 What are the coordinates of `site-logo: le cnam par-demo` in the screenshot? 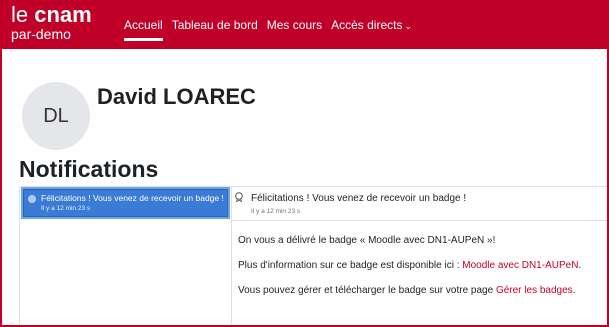 It's located at (51, 23).